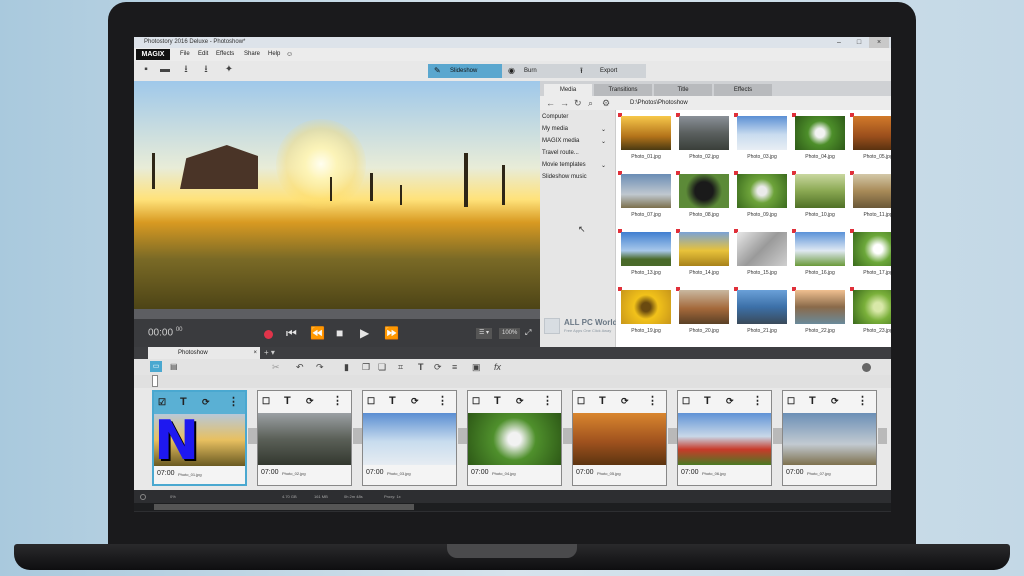 The height and width of the screenshot is (576, 1024). What do you see at coordinates (577, 129) in the screenshot?
I see `tree-item-my-media: My media ⌄` at bounding box center [577, 129].